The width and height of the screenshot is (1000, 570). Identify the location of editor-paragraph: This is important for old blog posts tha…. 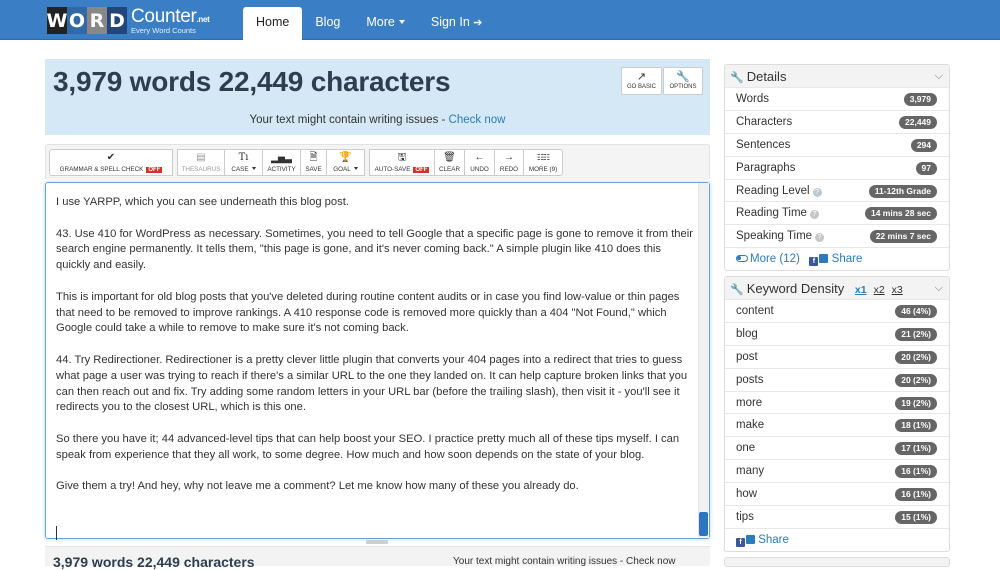
(368, 312).